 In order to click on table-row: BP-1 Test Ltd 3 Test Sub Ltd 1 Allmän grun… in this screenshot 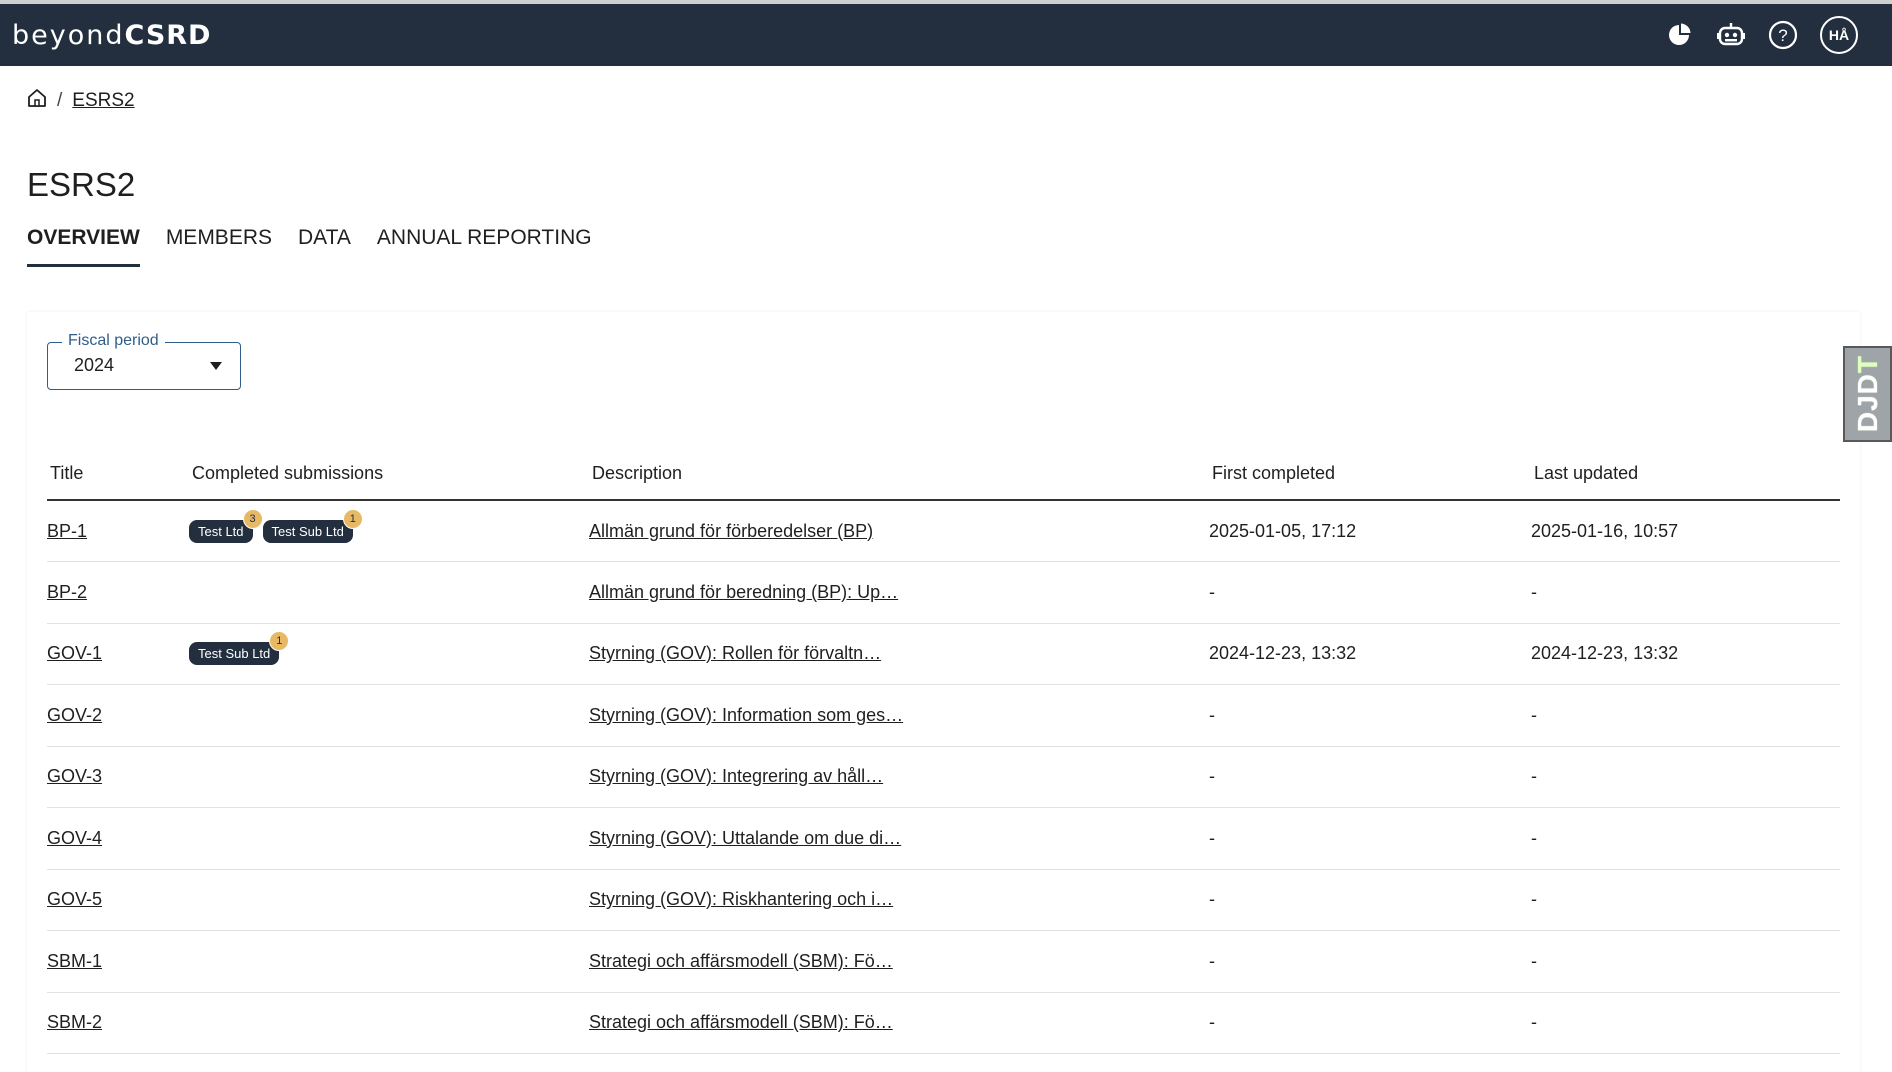, I will do `click(943, 531)`.